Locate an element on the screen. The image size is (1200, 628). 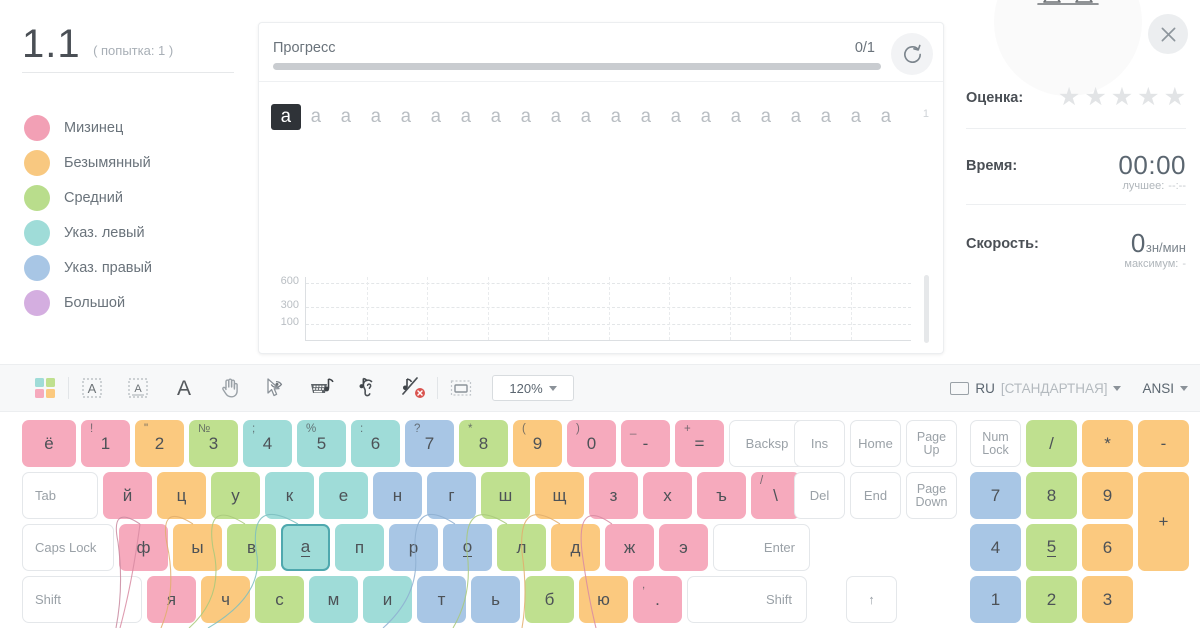
key-6: 6 is located at coordinates (1107, 547).